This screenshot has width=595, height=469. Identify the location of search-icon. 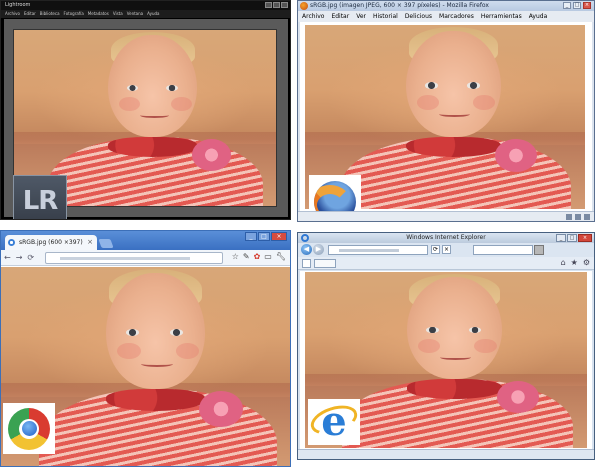
(539, 250).